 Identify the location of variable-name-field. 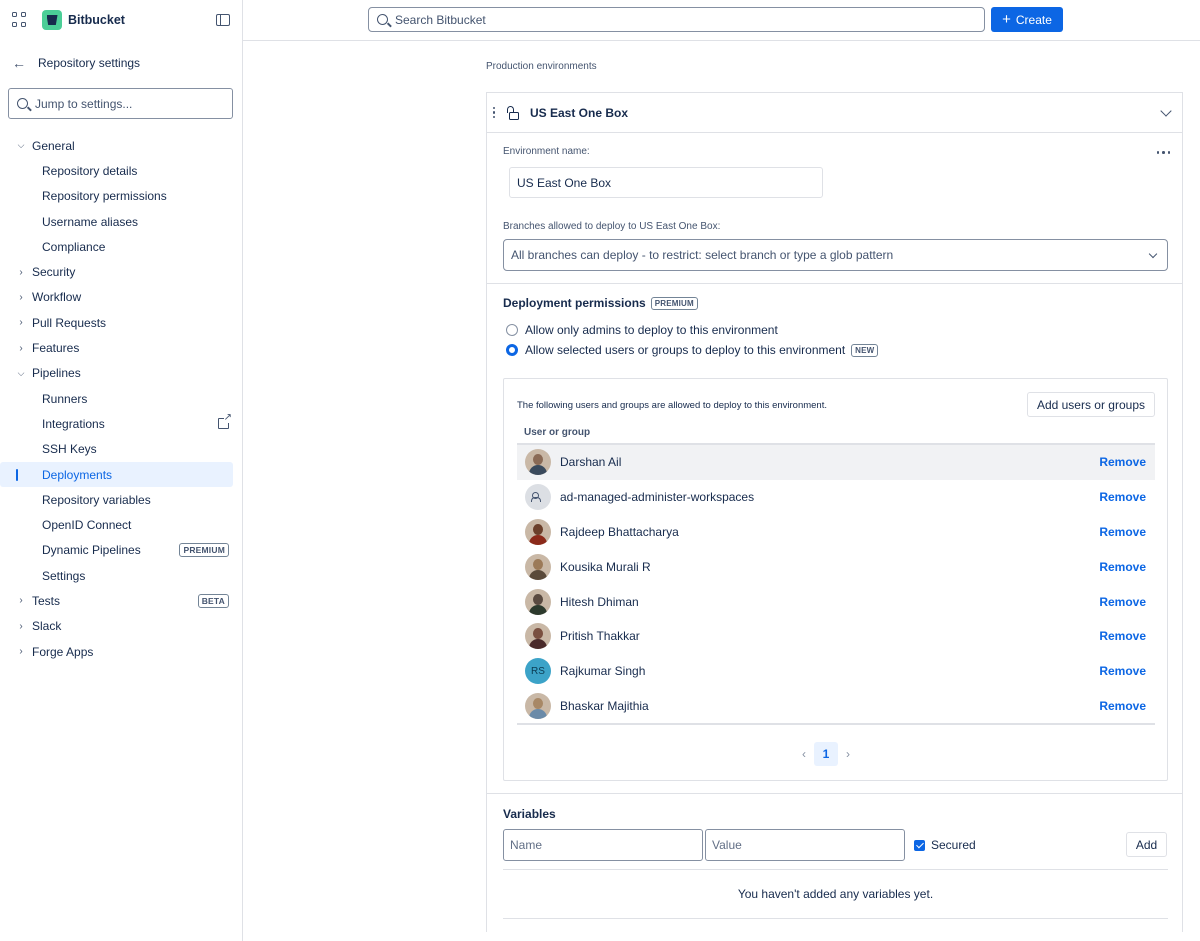
(603, 845).